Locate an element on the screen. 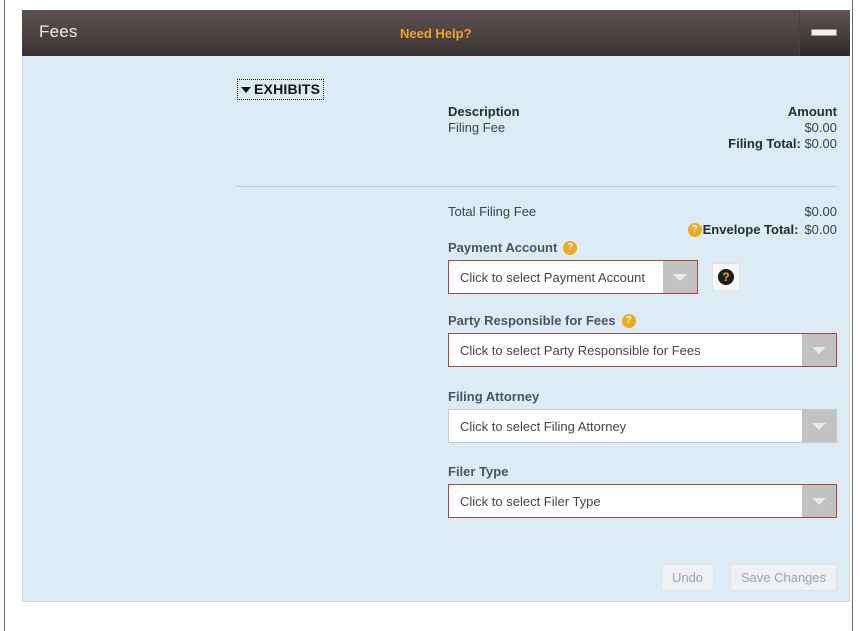  payment-account-dropdown-button is located at coordinates (680, 277).